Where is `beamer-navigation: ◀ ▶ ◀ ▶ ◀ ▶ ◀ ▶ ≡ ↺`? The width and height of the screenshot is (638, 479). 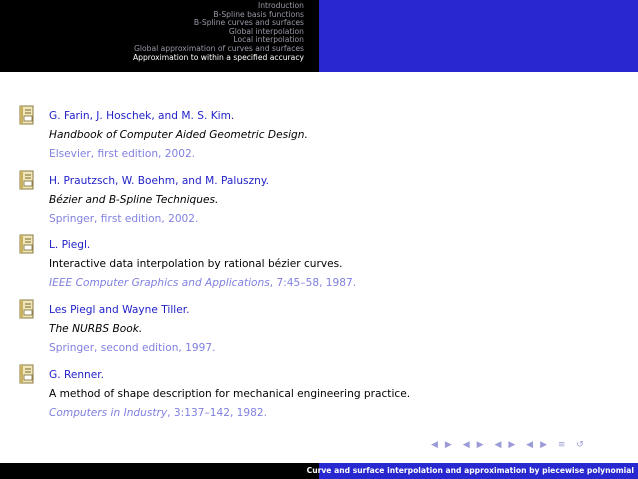 beamer-navigation: ◀ ▶ ◀ ▶ ◀ ▶ ◀ ▶ ≡ ↺ is located at coordinates (511, 445).